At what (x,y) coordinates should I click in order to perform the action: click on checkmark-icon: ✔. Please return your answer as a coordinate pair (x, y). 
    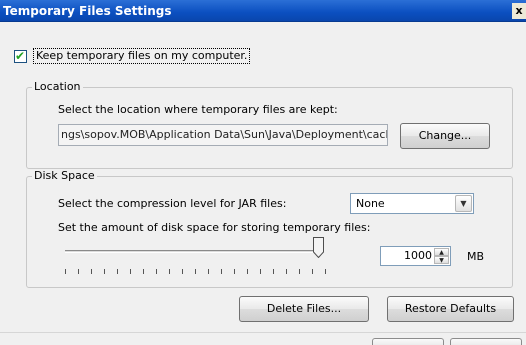
    Looking at the image, I should click on (20, 55).